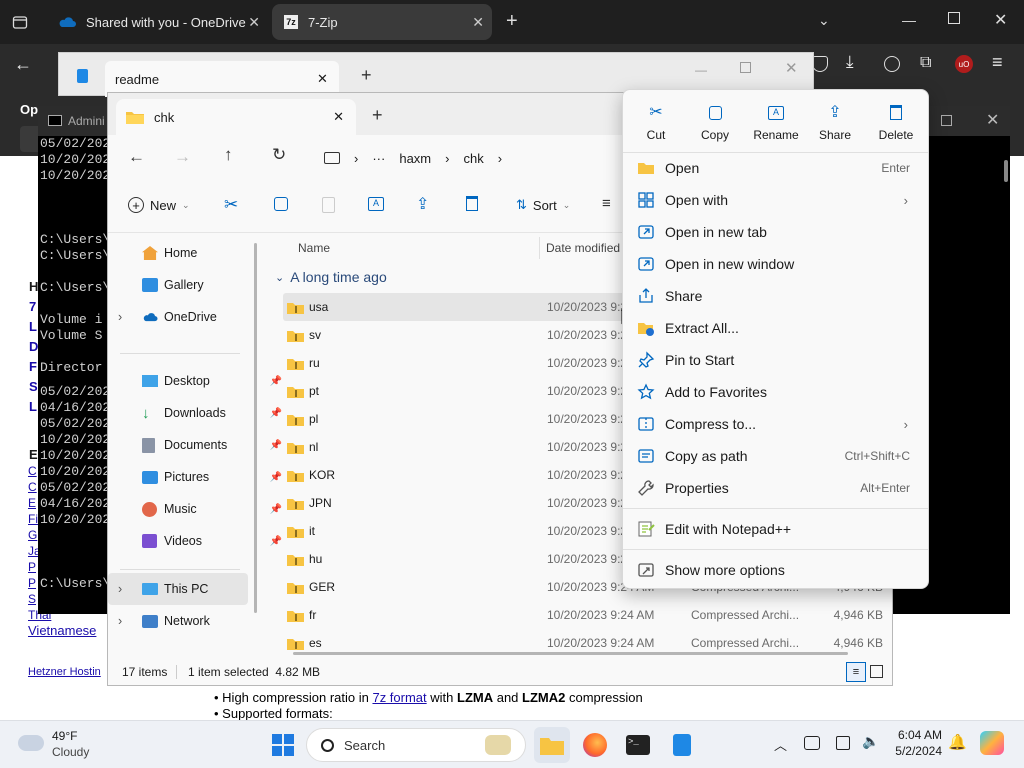 This screenshot has width=1024, height=768. Describe the element at coordinates (182, 157) in the screenshot. I see `forward-icon: →` at that location.